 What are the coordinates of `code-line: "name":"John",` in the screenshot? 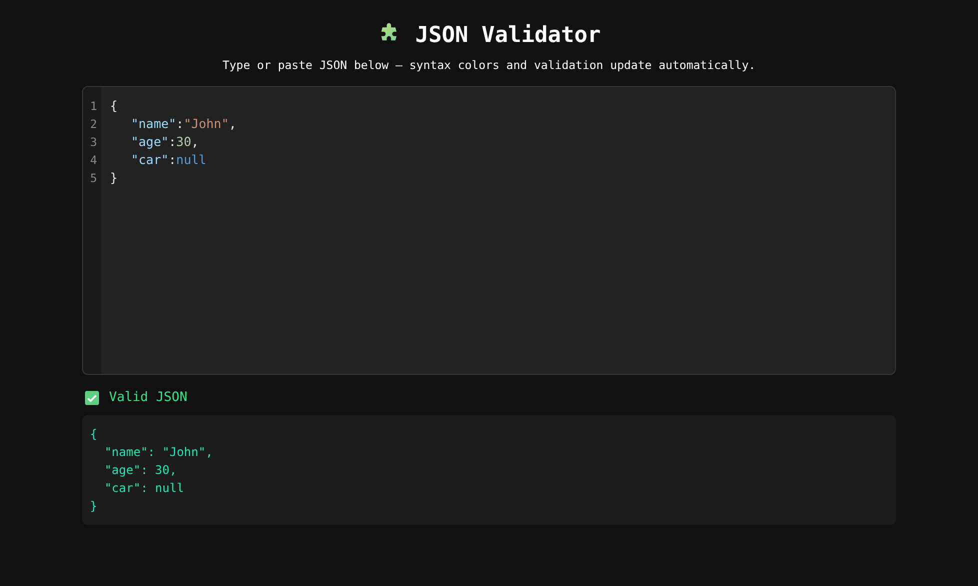 It's located at (183, 124).